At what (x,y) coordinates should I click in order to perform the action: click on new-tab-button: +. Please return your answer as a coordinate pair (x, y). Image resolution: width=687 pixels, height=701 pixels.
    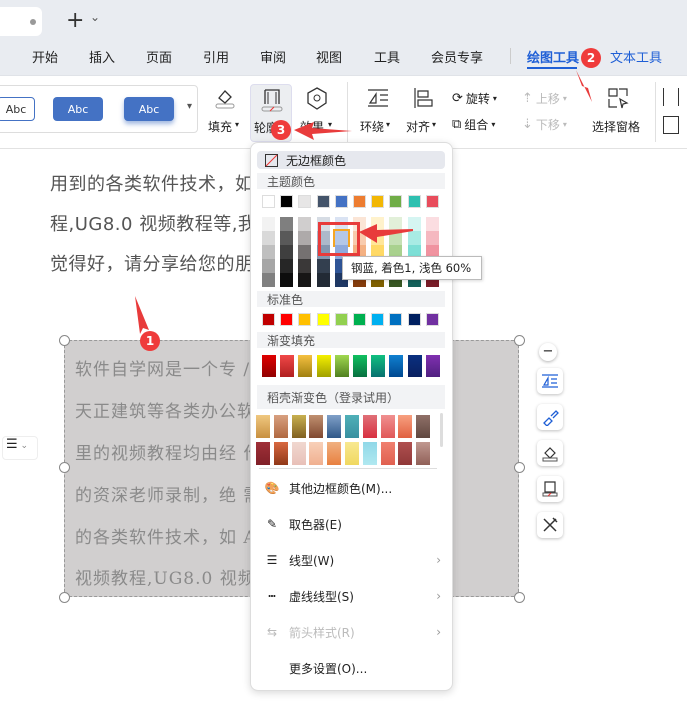
    Looking at the image, I should click on (75, 20).